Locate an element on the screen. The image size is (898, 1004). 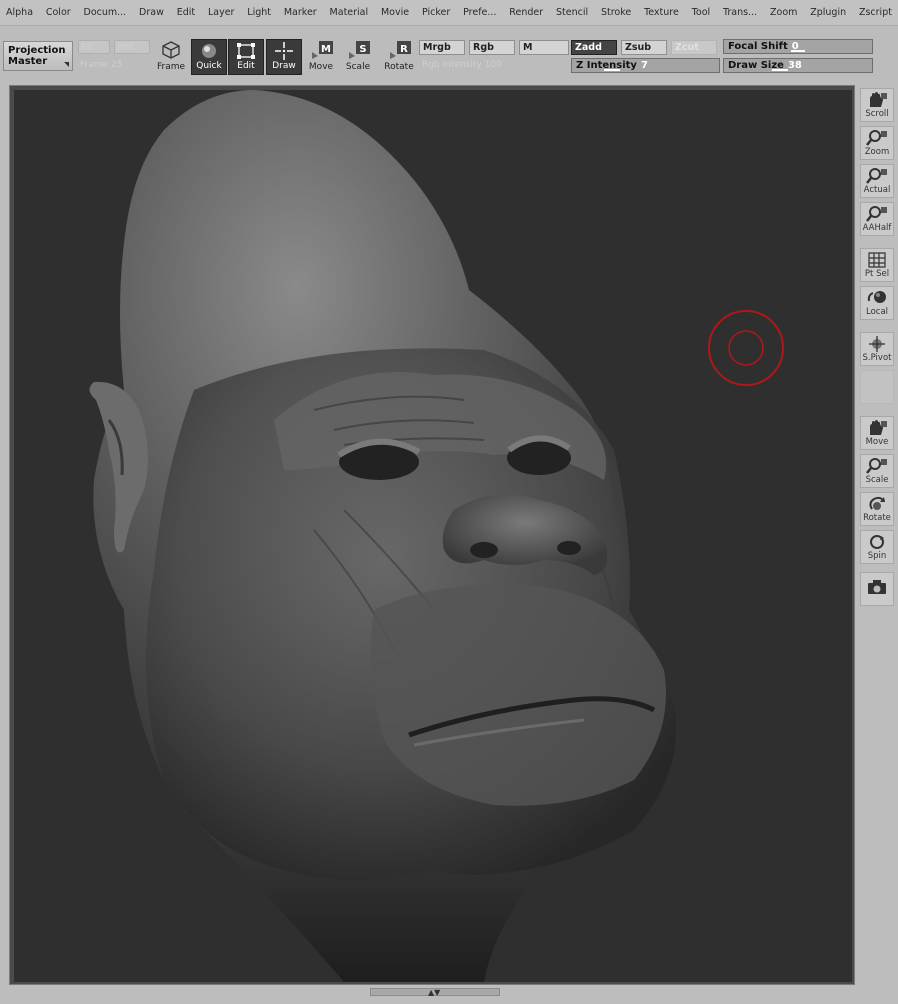
ptsel-label: Pt Sel is located at coordinates (877, 274).